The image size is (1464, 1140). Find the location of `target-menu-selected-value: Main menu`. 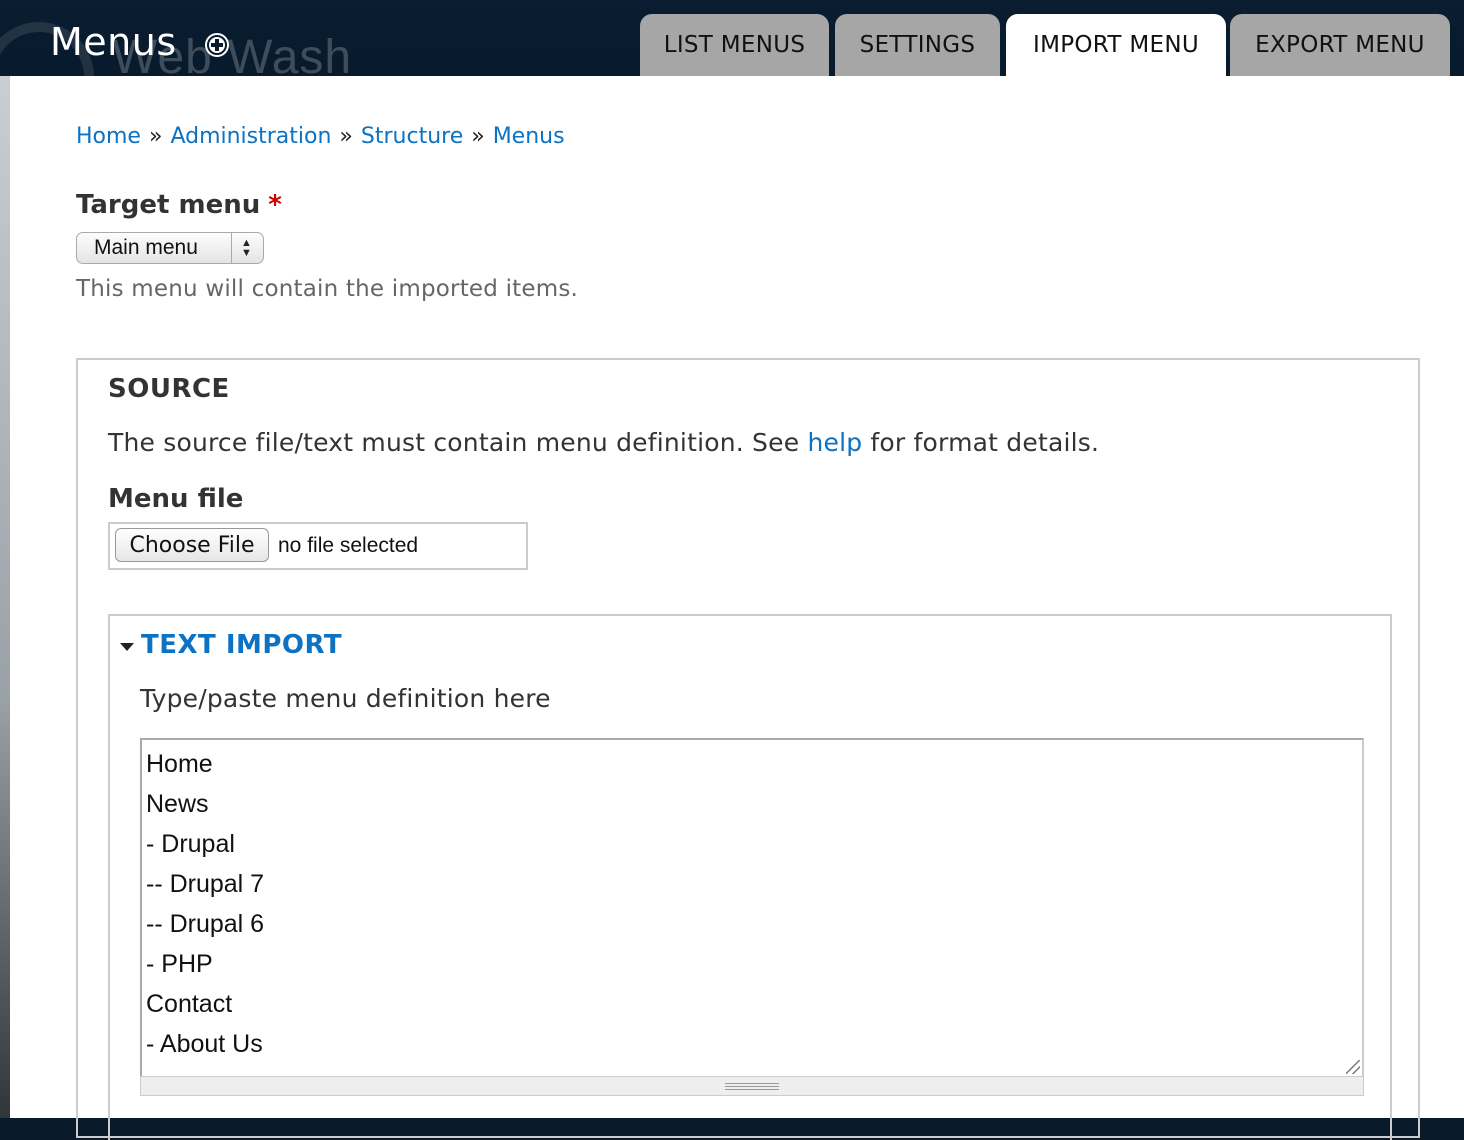

target-menu-selected-value: Main menu is located at coordinates (146, 247).